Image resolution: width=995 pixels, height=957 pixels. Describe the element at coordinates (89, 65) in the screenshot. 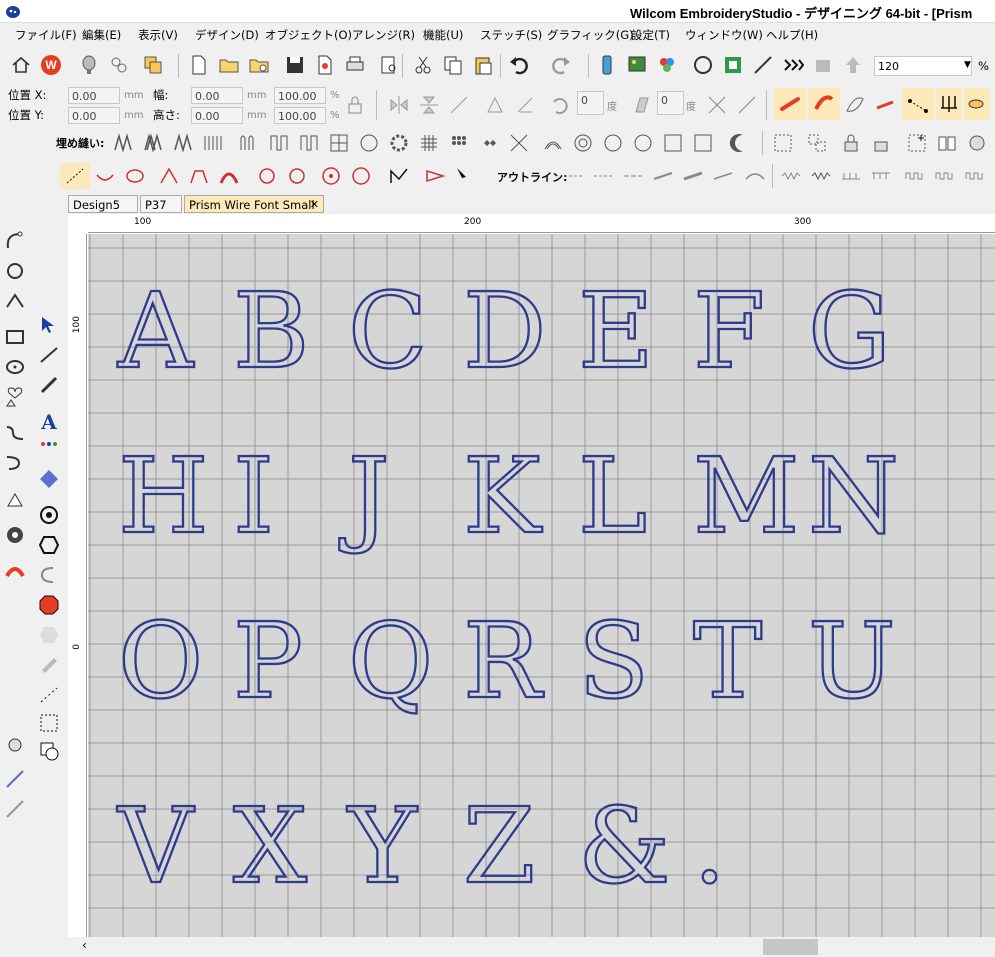

I see `balloon-icon` at that location.